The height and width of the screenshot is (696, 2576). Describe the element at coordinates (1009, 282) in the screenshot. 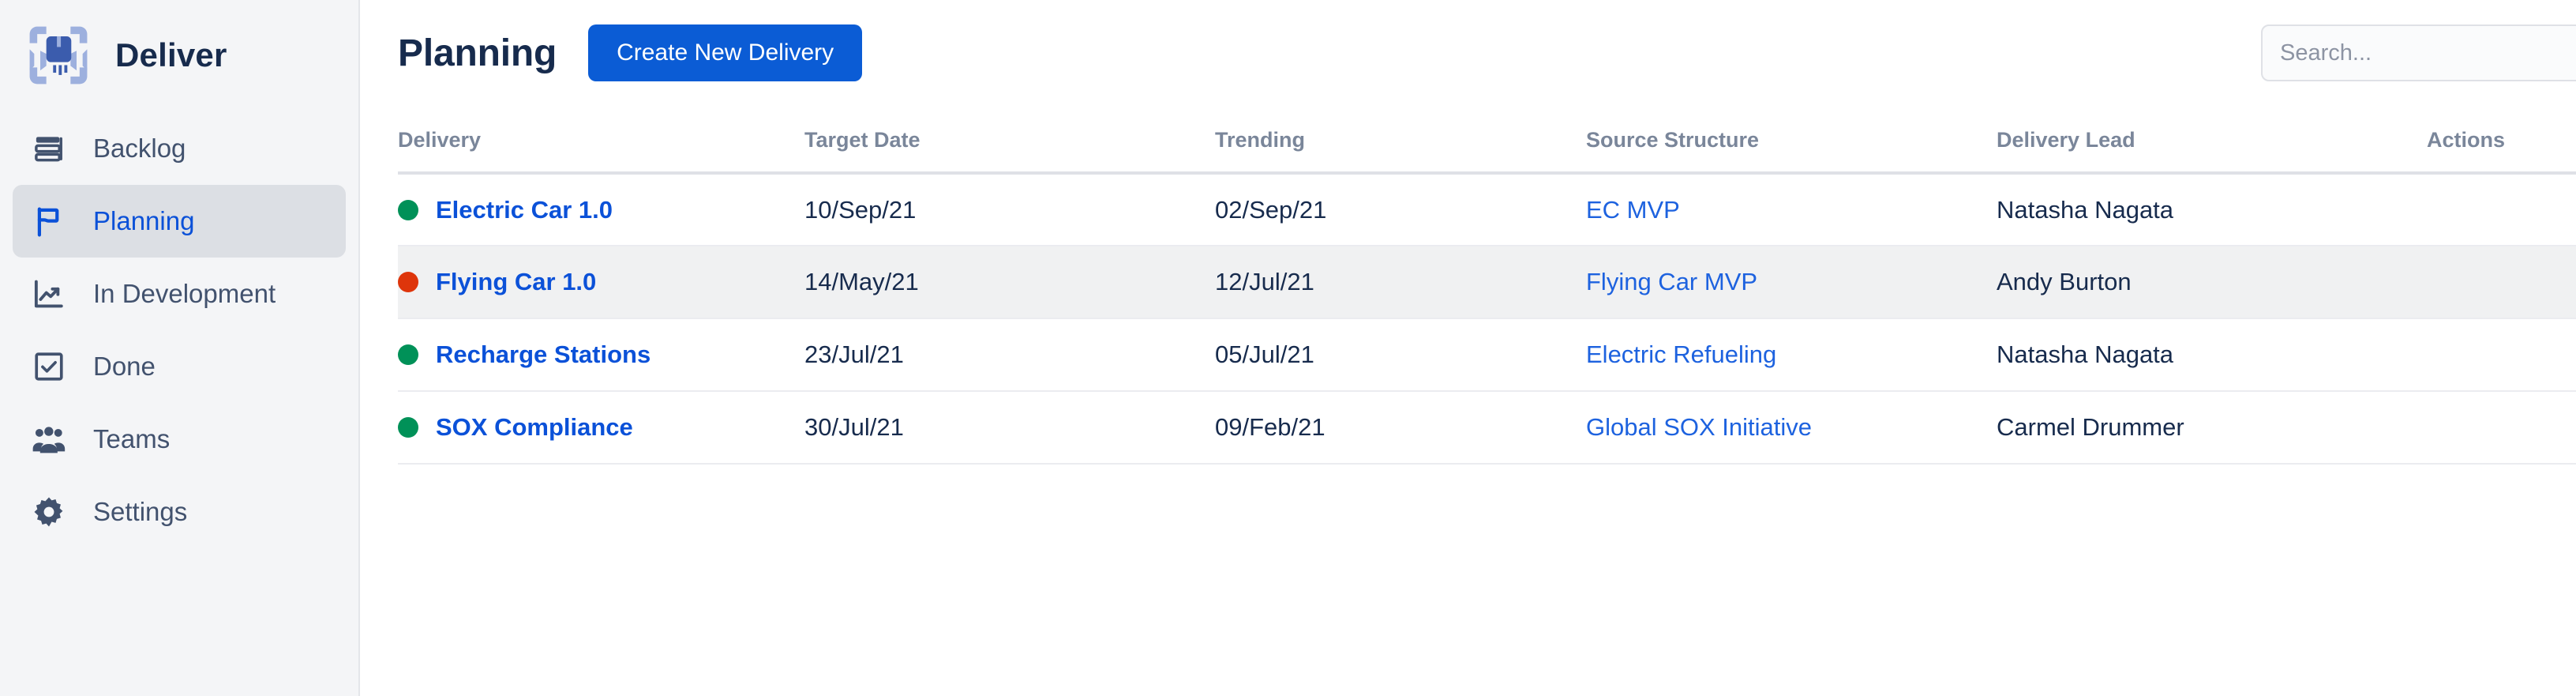

I see `cell-target-date: 14/May/21` at that location.